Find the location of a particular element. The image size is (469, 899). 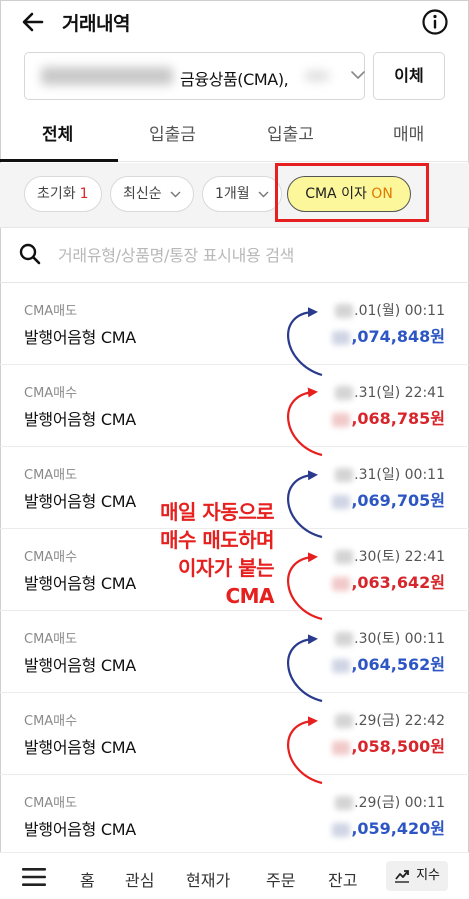

index-button: 지수 is located at coordinates (417, 876).